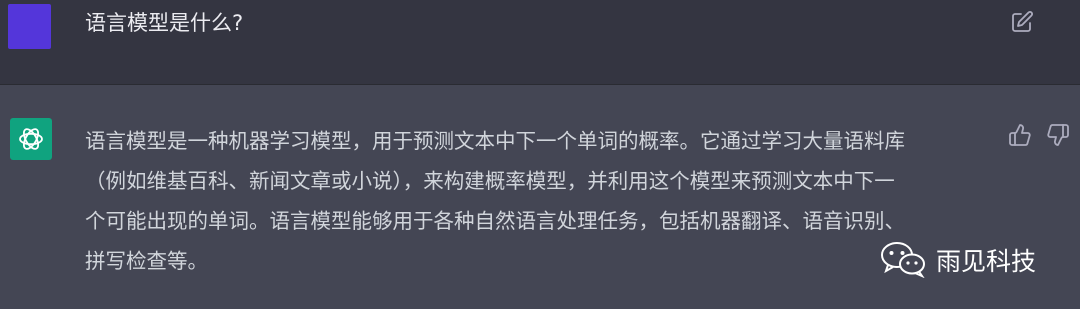 The height and width of the screenshot is (309, 1080). Describe the element at coordinates (31, 139) in the screenshot. I see `openai-logo-icon` at that location.